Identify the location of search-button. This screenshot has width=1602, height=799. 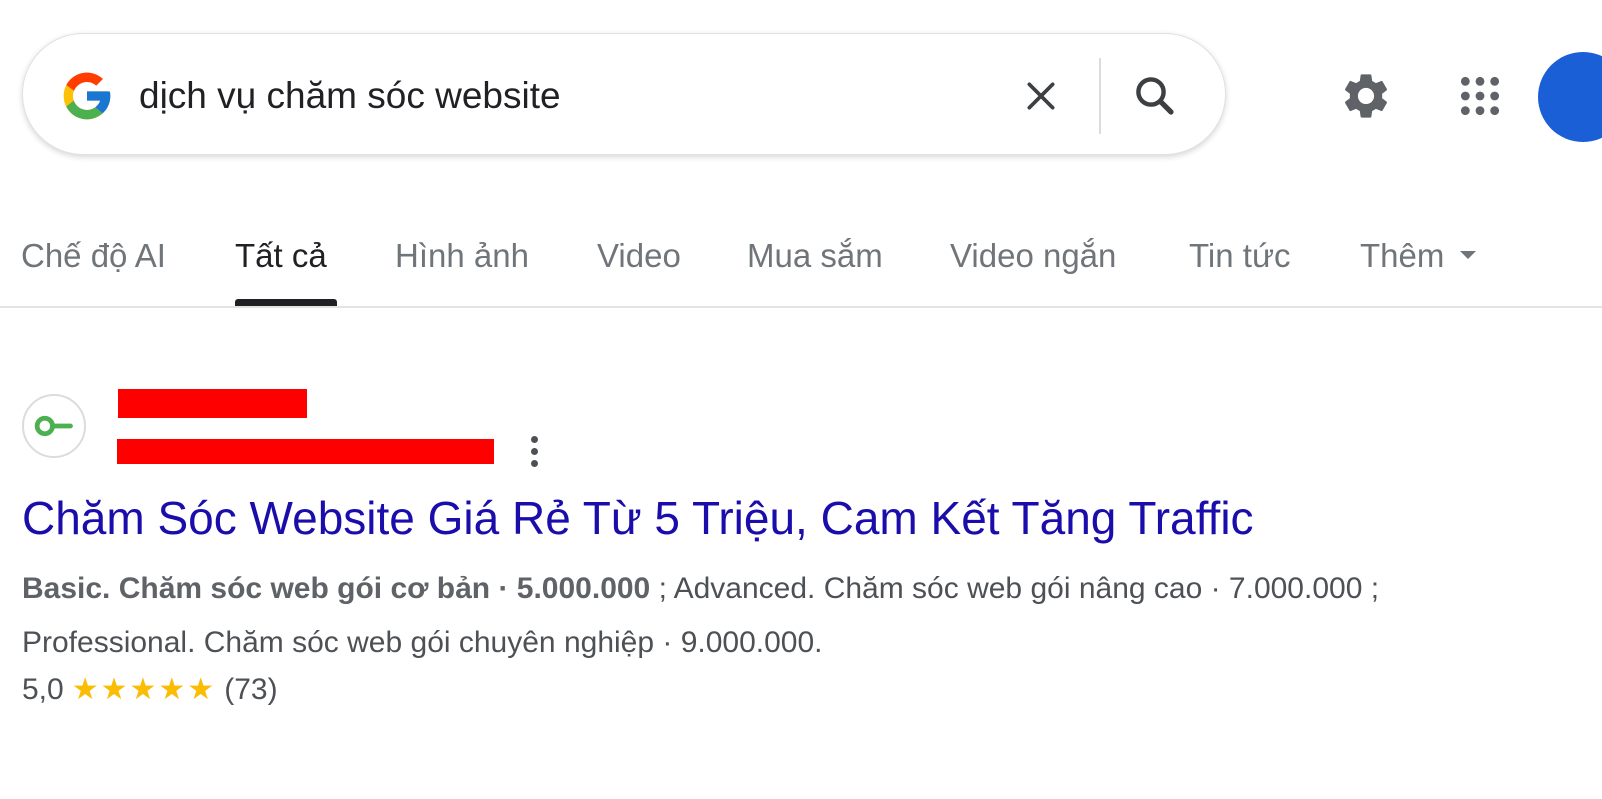
(1155, 96).